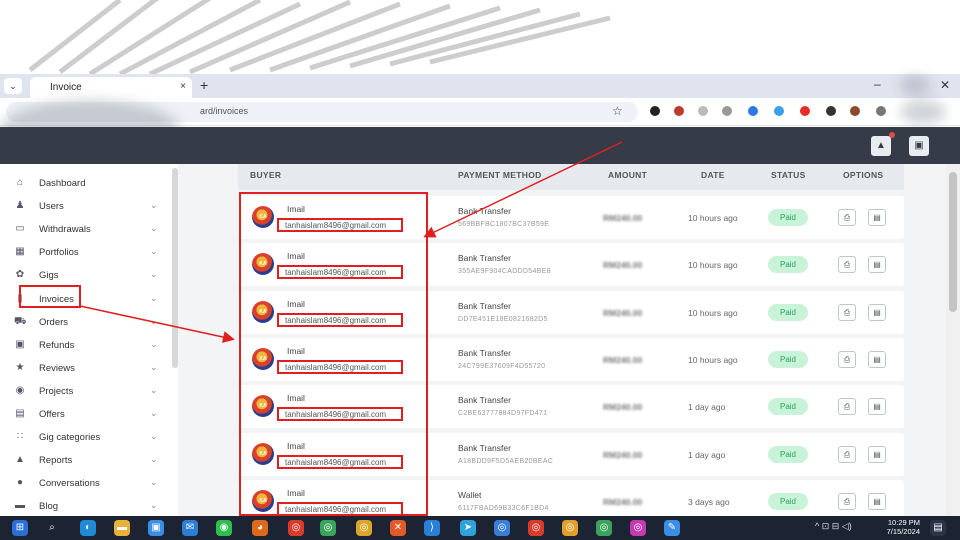 The height and width of the screenshot is (540, 960). What do you see at coordinates (432, 528) in the screenshot?
I see `vscode-icon: ⟩` at bounding box center [432, 528].